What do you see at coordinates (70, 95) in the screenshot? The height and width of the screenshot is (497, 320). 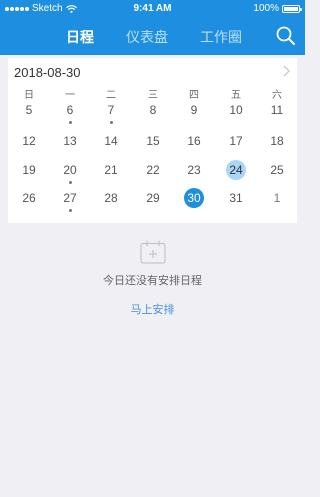 I see `weekday-label: 一` at bounding box center [70, 95].